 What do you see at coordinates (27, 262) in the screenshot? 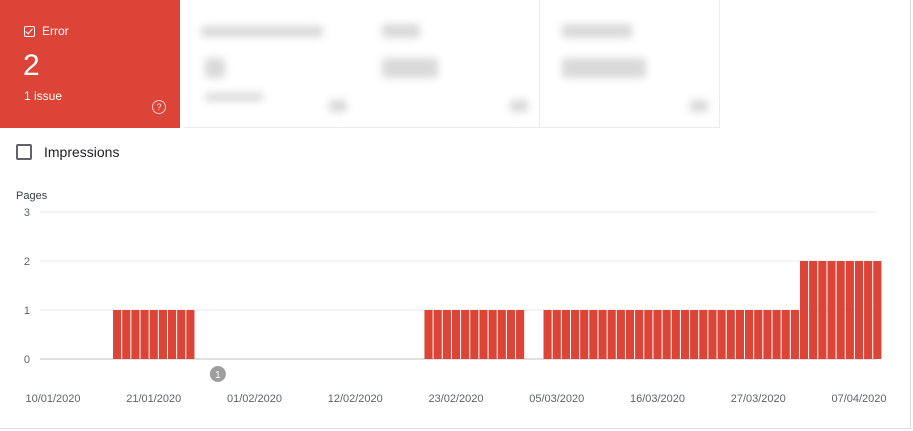
I see `y-tick-label: 2` at bounding box center [27, 262].